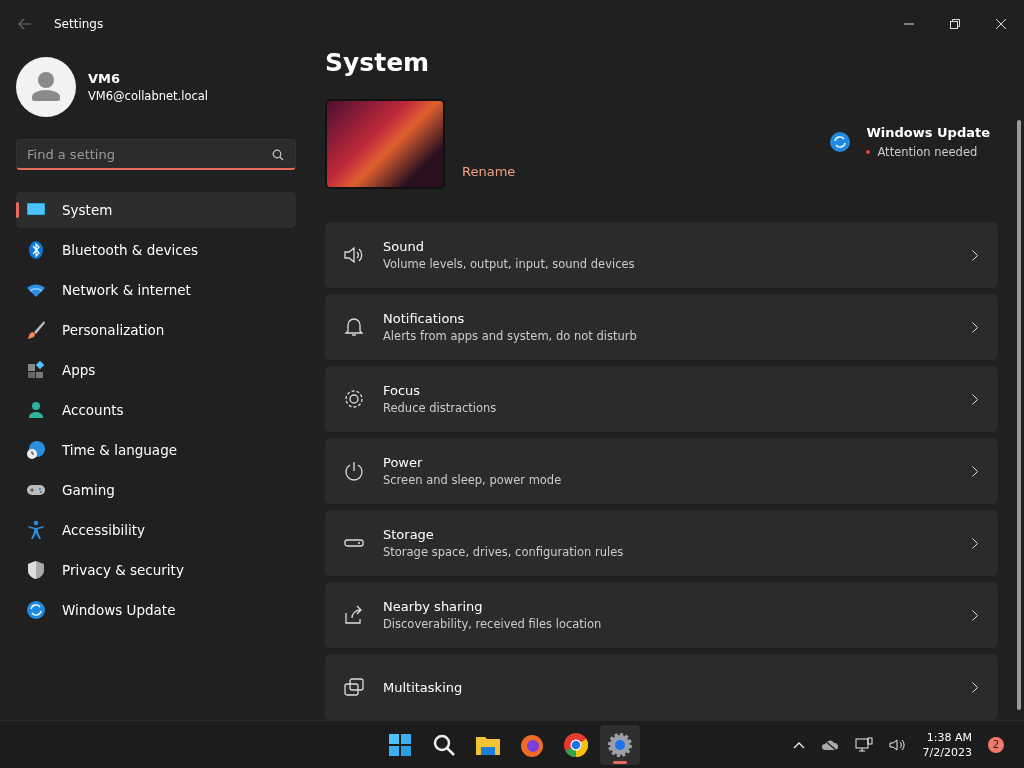 The width and height of the screenshot is (1024, 768). Describe the element at coordinates (403, 462) in the screenshot. I see `card-title: Power` at that location.